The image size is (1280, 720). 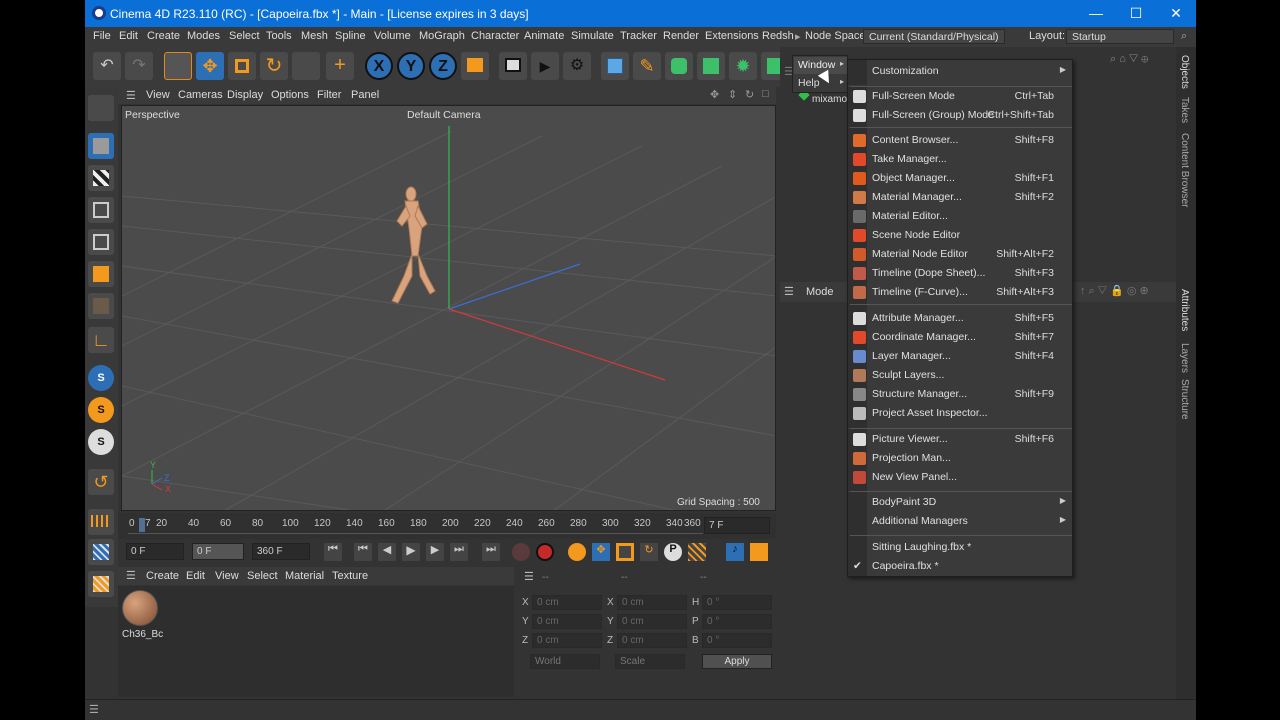 What do you see at coordinates (615, 66) in the screenshot?
I see `cube-object-icon` at bounding box center [615, 66].